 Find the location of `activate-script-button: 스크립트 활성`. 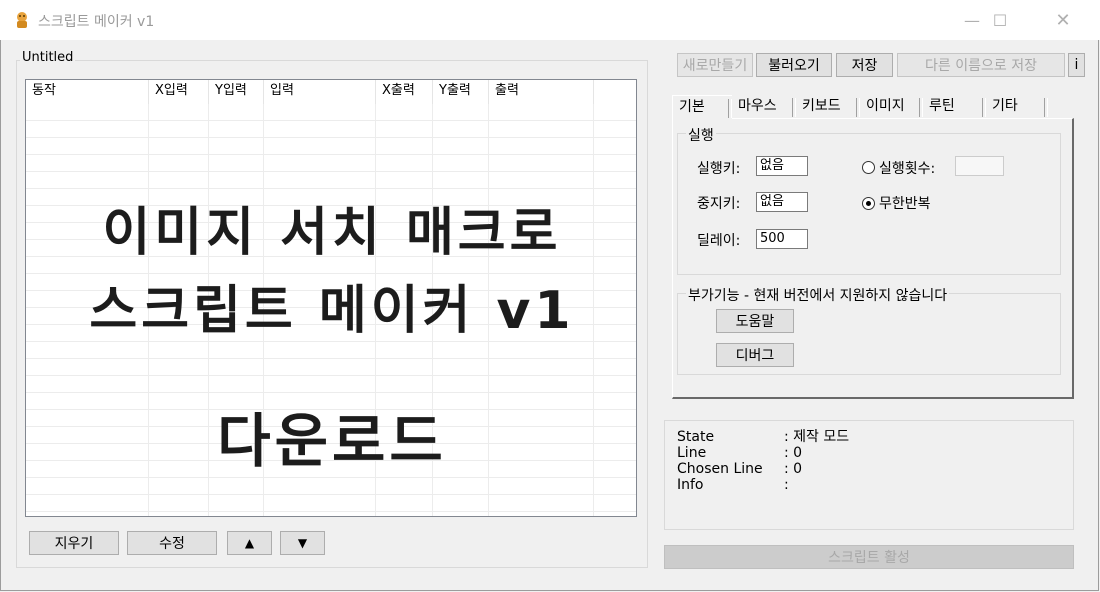

activate-script-button: 스크립트 활성 is located at coordinates (869, 557).